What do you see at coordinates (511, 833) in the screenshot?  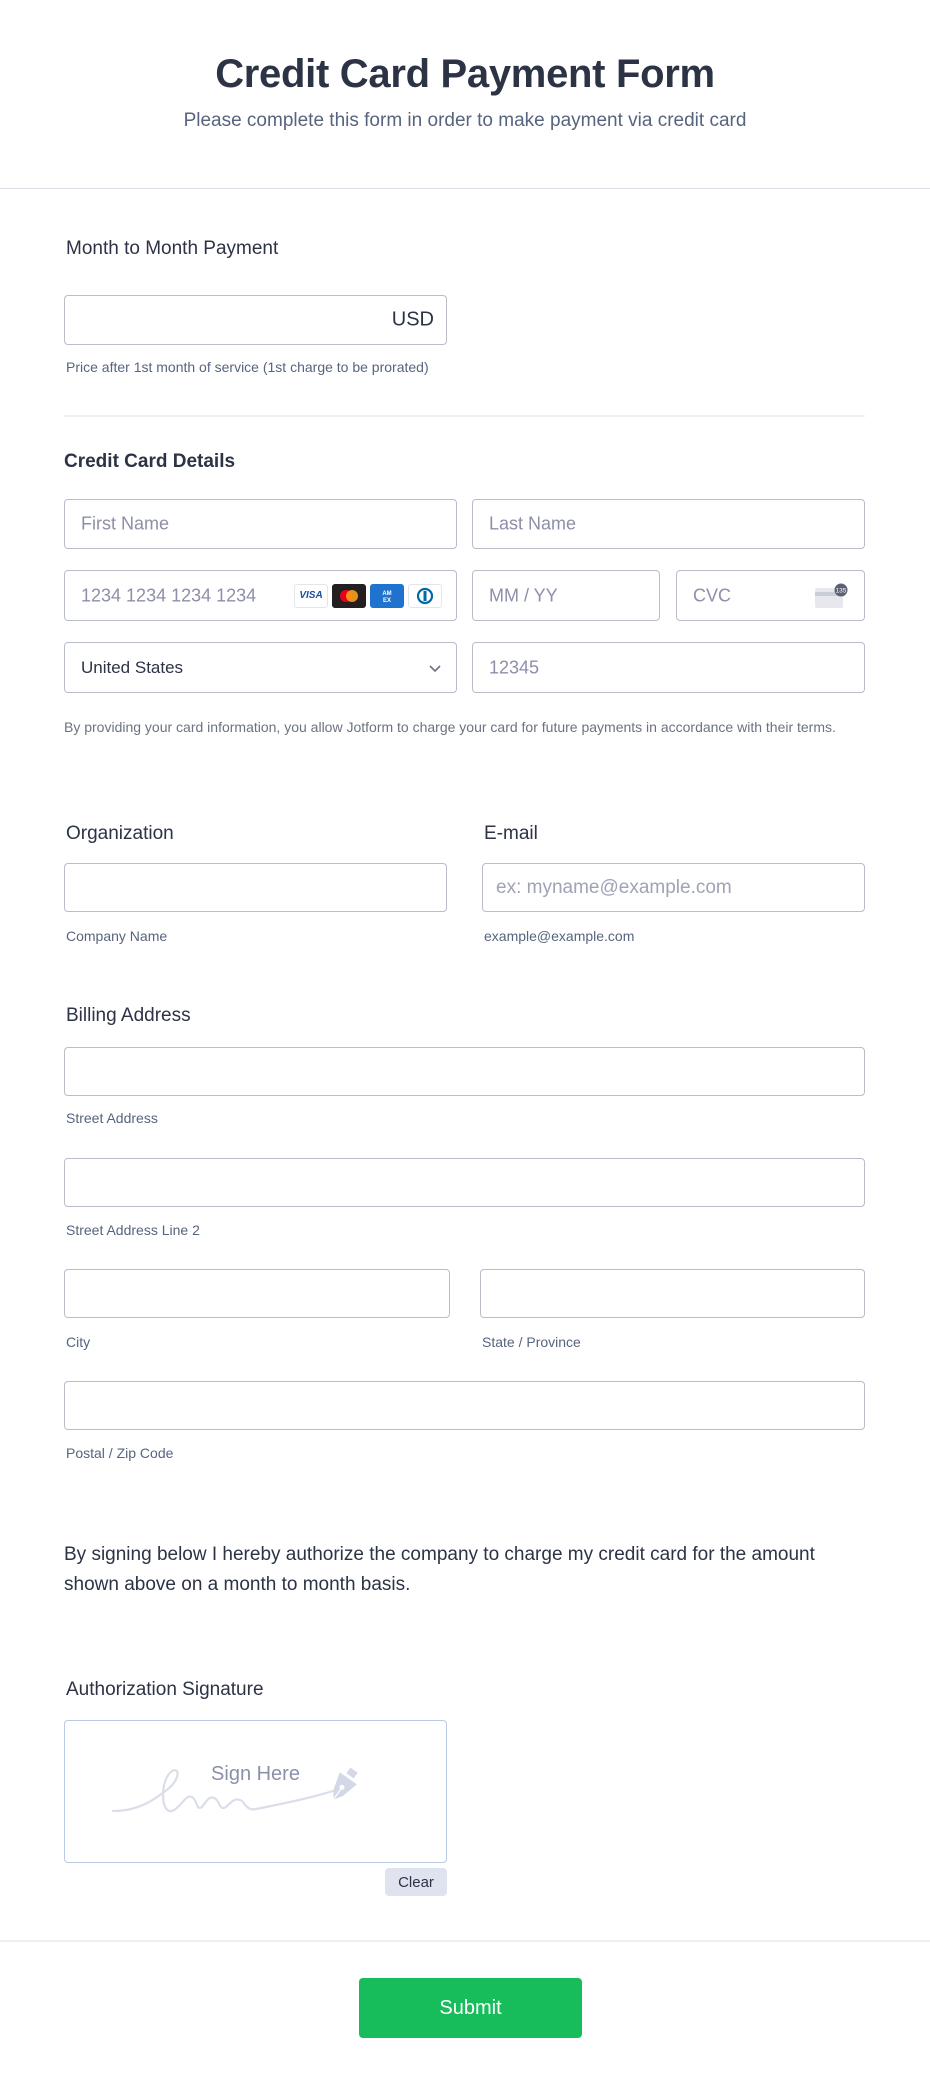 I see `email-label: E-mail` at bounding box center [511, 833].